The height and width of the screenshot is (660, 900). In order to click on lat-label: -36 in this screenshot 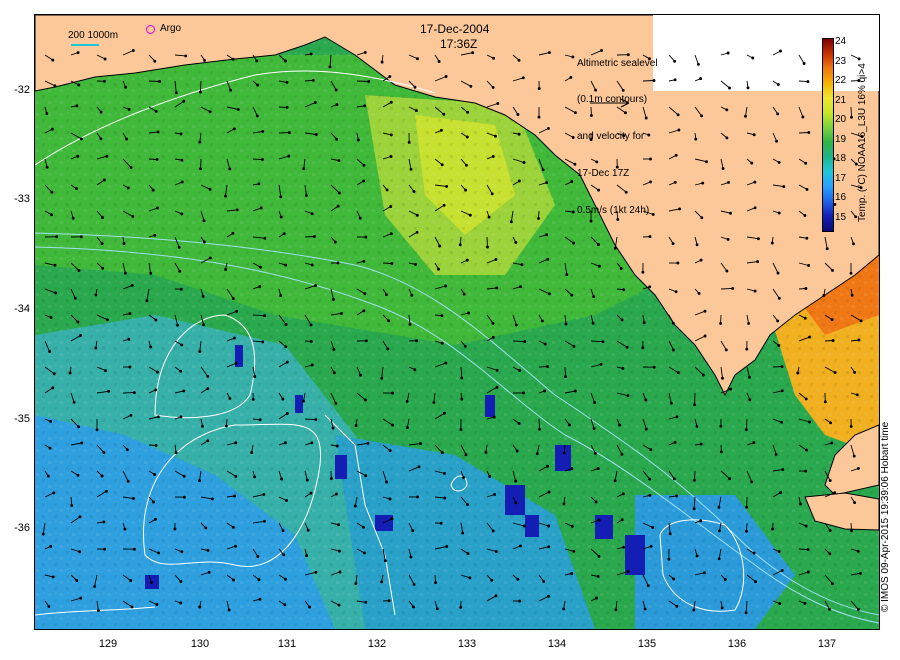, I will do `click(22, 528)`.